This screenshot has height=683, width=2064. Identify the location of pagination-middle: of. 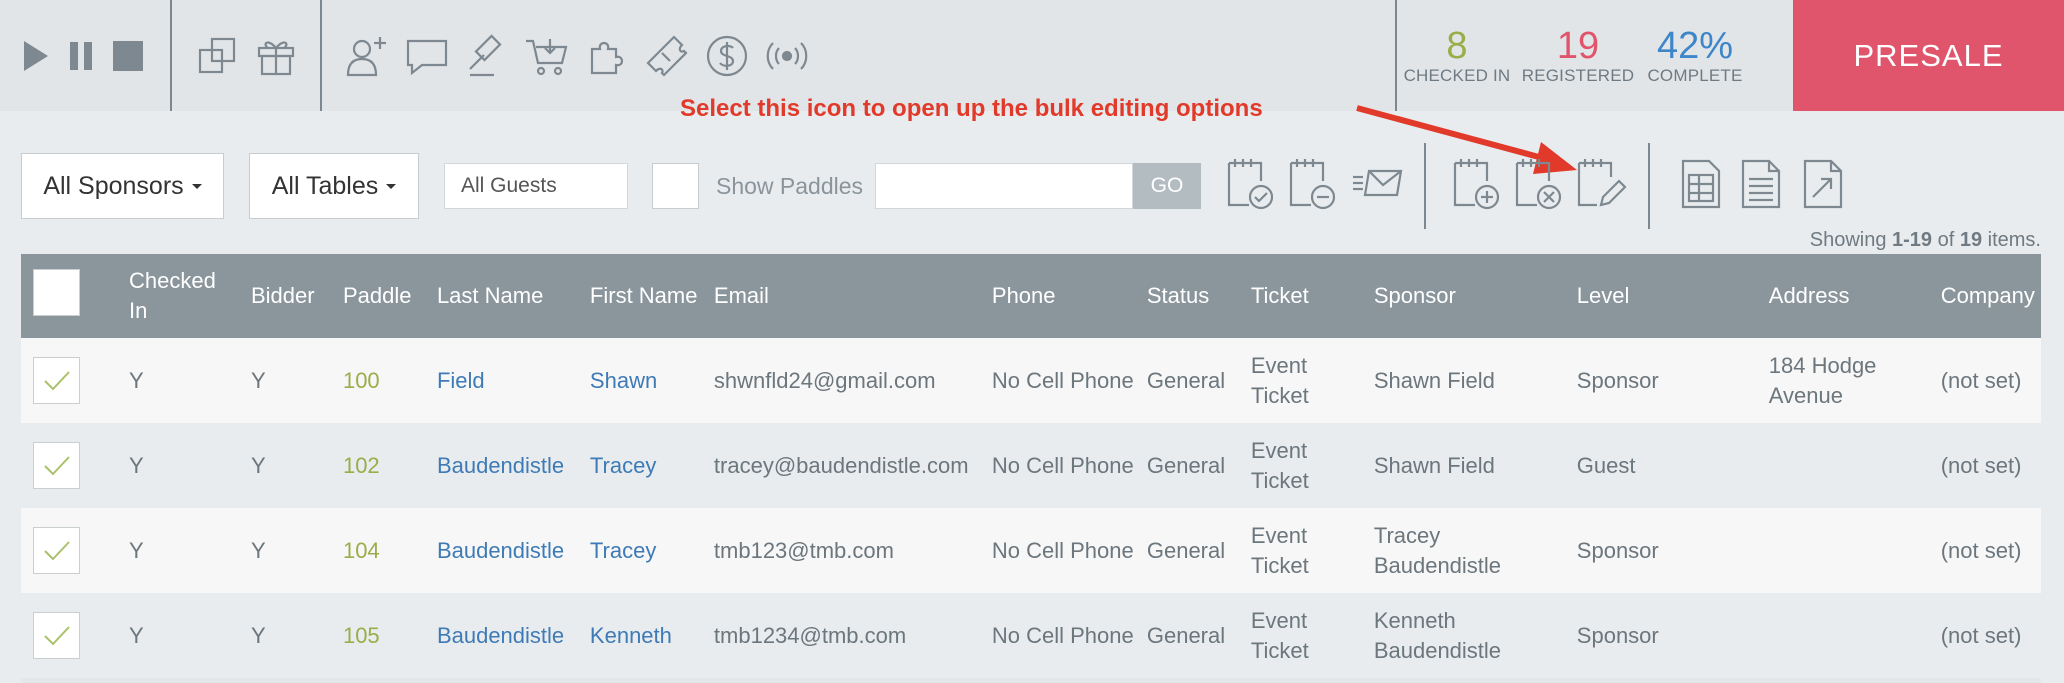
(1946, 240).